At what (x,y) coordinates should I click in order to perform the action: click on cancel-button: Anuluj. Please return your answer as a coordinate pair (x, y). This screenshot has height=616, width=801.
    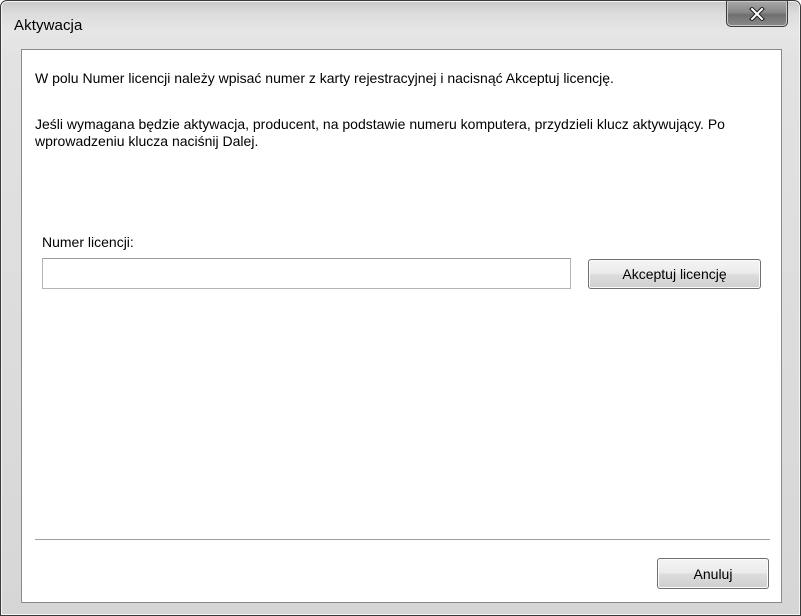
    Looking at the image, I should click on (713, 573).